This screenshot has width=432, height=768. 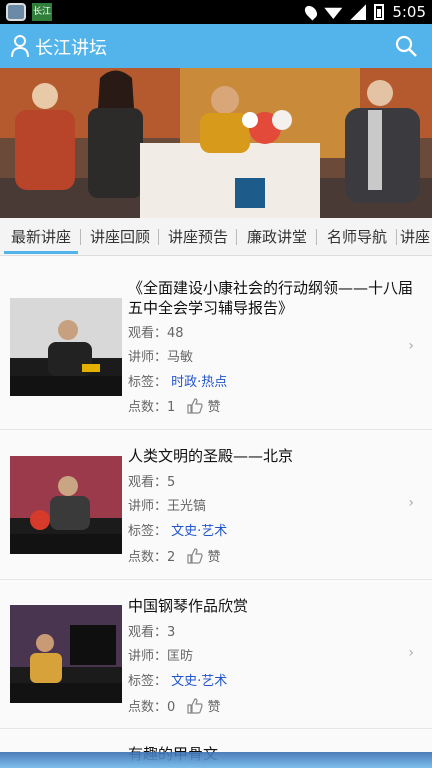 I want to click on lecture-views: 观看：5, so click(x=151, y=480).